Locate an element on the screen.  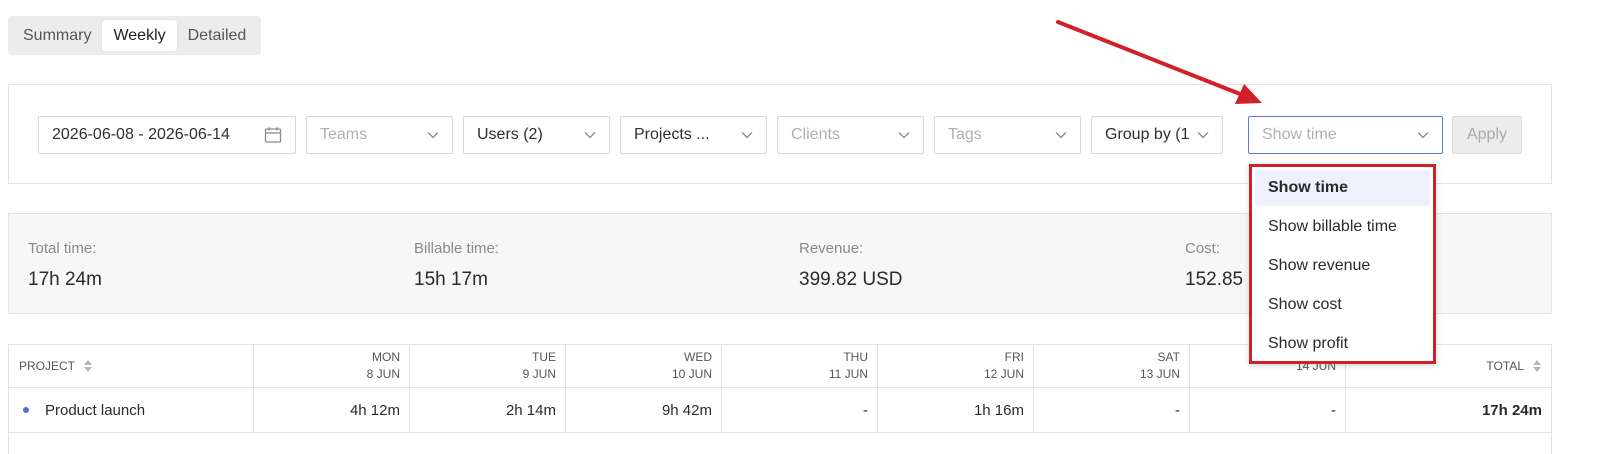
day-date: 8 JUN is located at coordinates (383, 374).